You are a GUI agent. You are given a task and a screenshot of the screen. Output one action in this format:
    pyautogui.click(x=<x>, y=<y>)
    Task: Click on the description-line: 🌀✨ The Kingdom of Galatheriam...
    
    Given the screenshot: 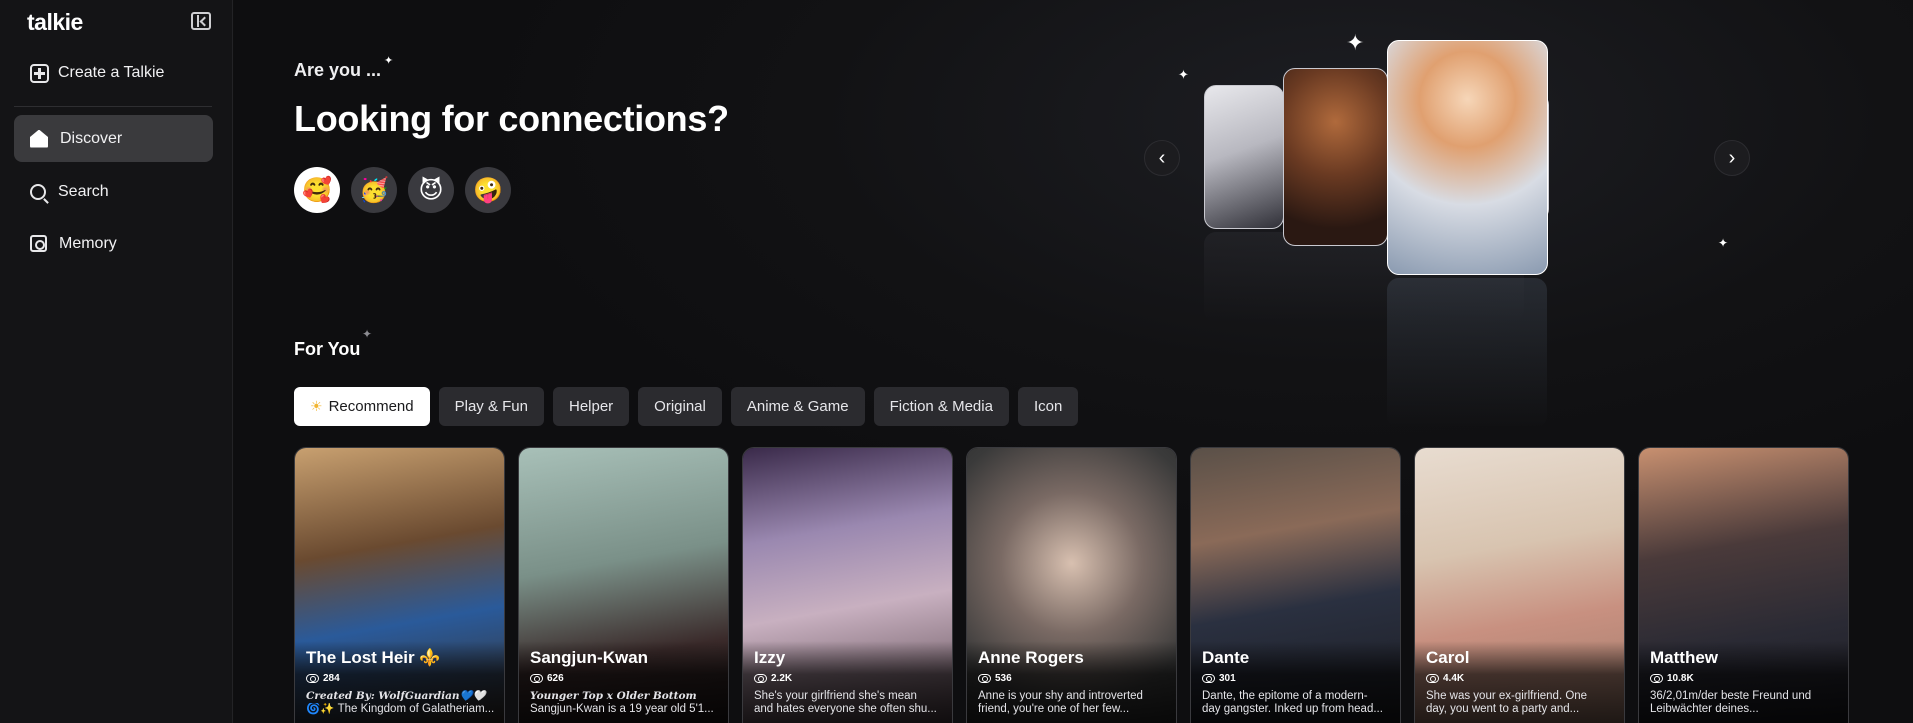 What is the action you would take?
    pyautogui.click(x=400, y=709)
    